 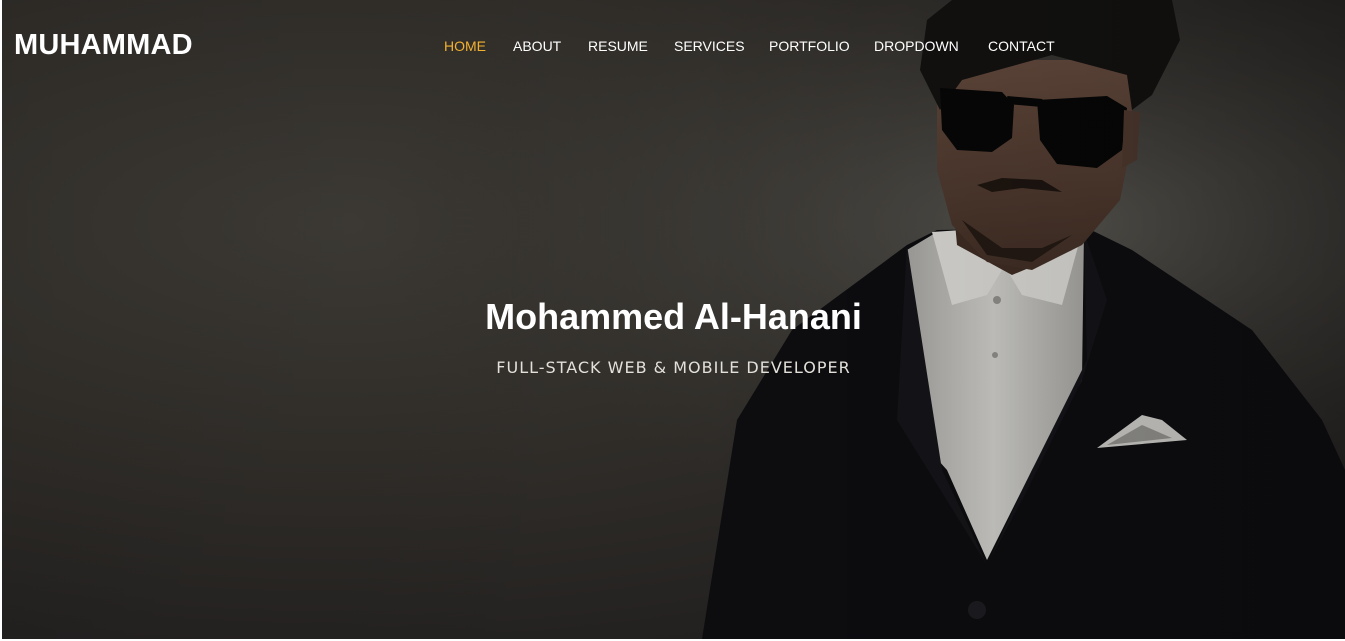 What do you see at coordinates (673, 316) in the screenshot?
I see `hero-name: Mohammed Al-Hanani` at bounding box center [673, 316].